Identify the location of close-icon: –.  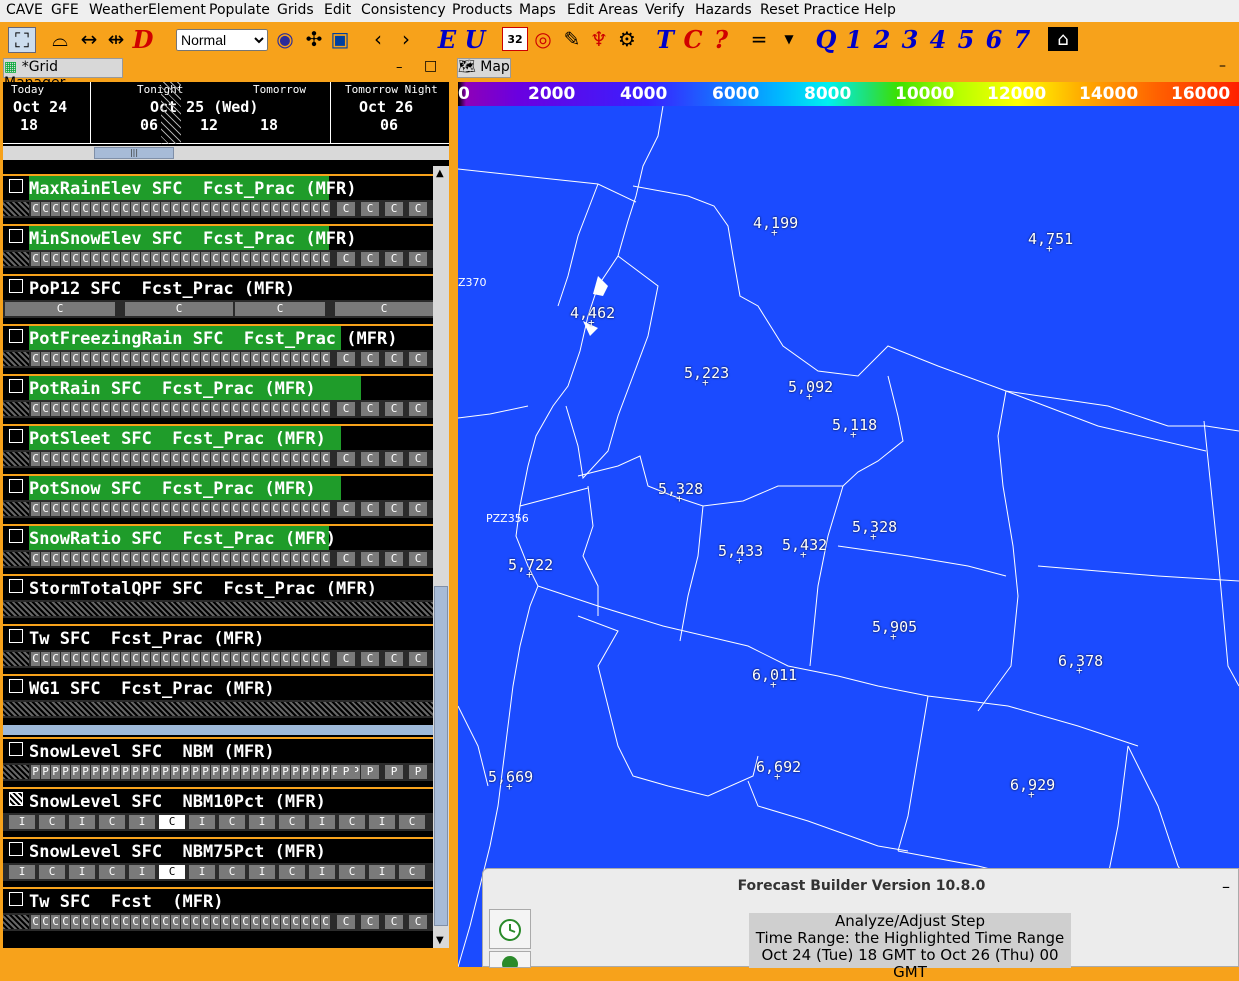
(1226, 886).